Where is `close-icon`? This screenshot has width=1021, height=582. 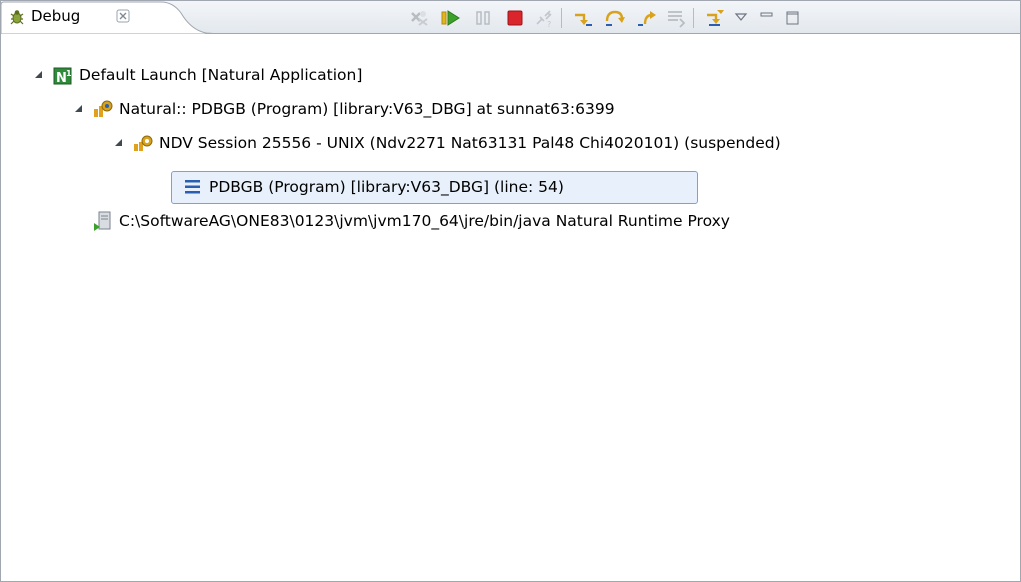
close-icon is located at coordinates (123, 16).